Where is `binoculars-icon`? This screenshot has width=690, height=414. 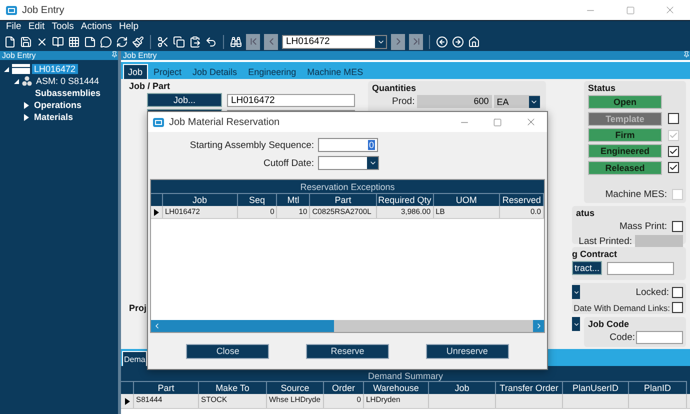 binoculars-icon is located at coordinates (236, 42).